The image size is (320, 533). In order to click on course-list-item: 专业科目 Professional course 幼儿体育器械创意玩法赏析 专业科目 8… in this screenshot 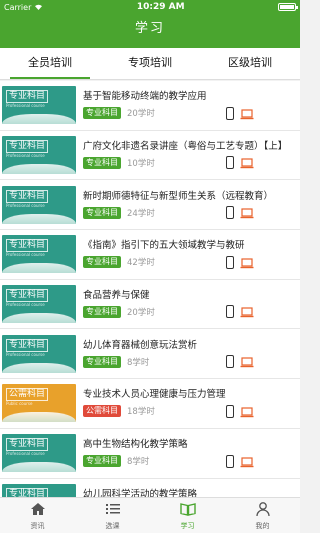, I will do `click(150, 354)`.